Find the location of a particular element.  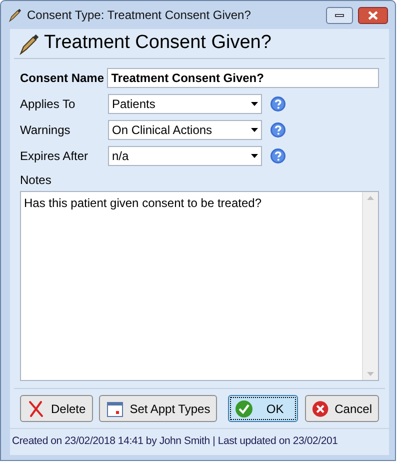

dialog-button: Cancel is located at coordinates (342, 408).